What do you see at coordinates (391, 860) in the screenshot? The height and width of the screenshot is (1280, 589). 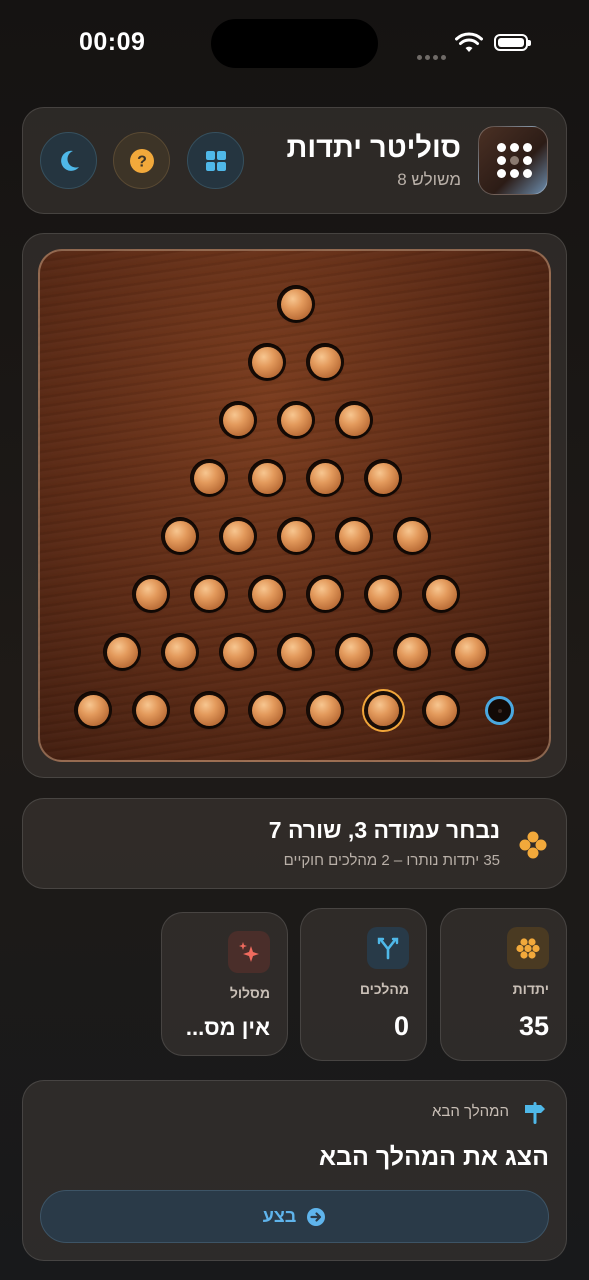 I see `selection-subtitle: 35 יתדות נותרו – 2 מהלכים חוקיים` at bounding box center [391, 860].